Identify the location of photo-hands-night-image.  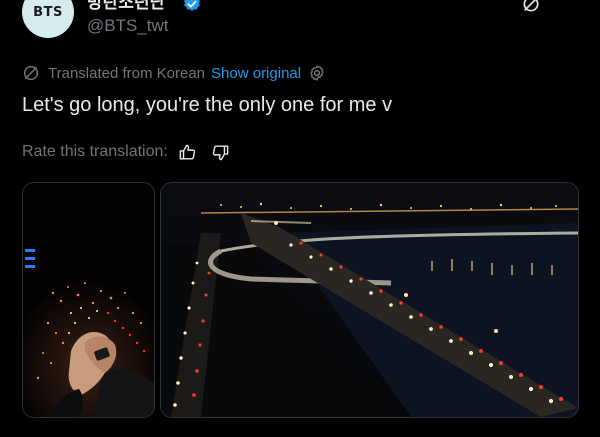
(88, 300).